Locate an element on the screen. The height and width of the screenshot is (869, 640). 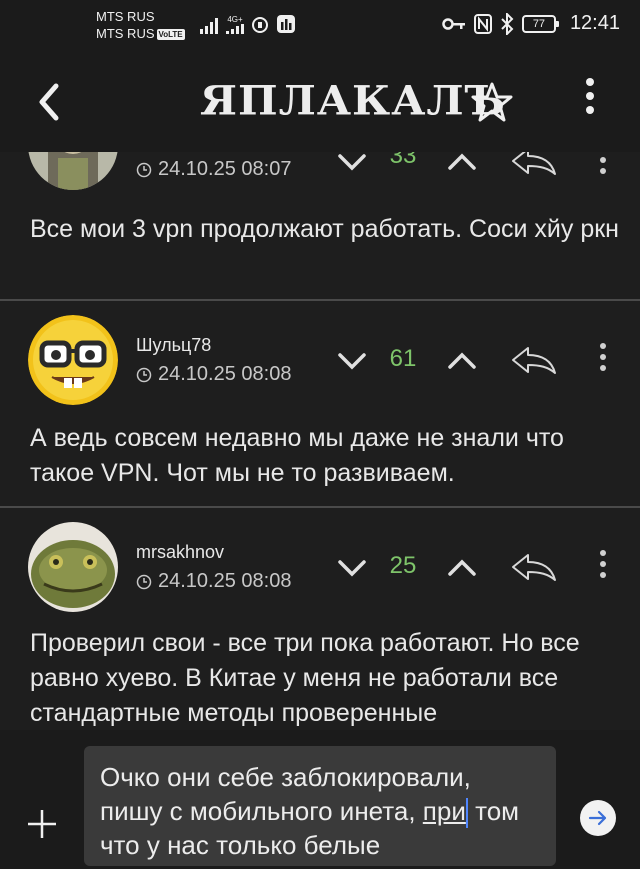
bluetooth-icon is located at coordinates (507, 23).